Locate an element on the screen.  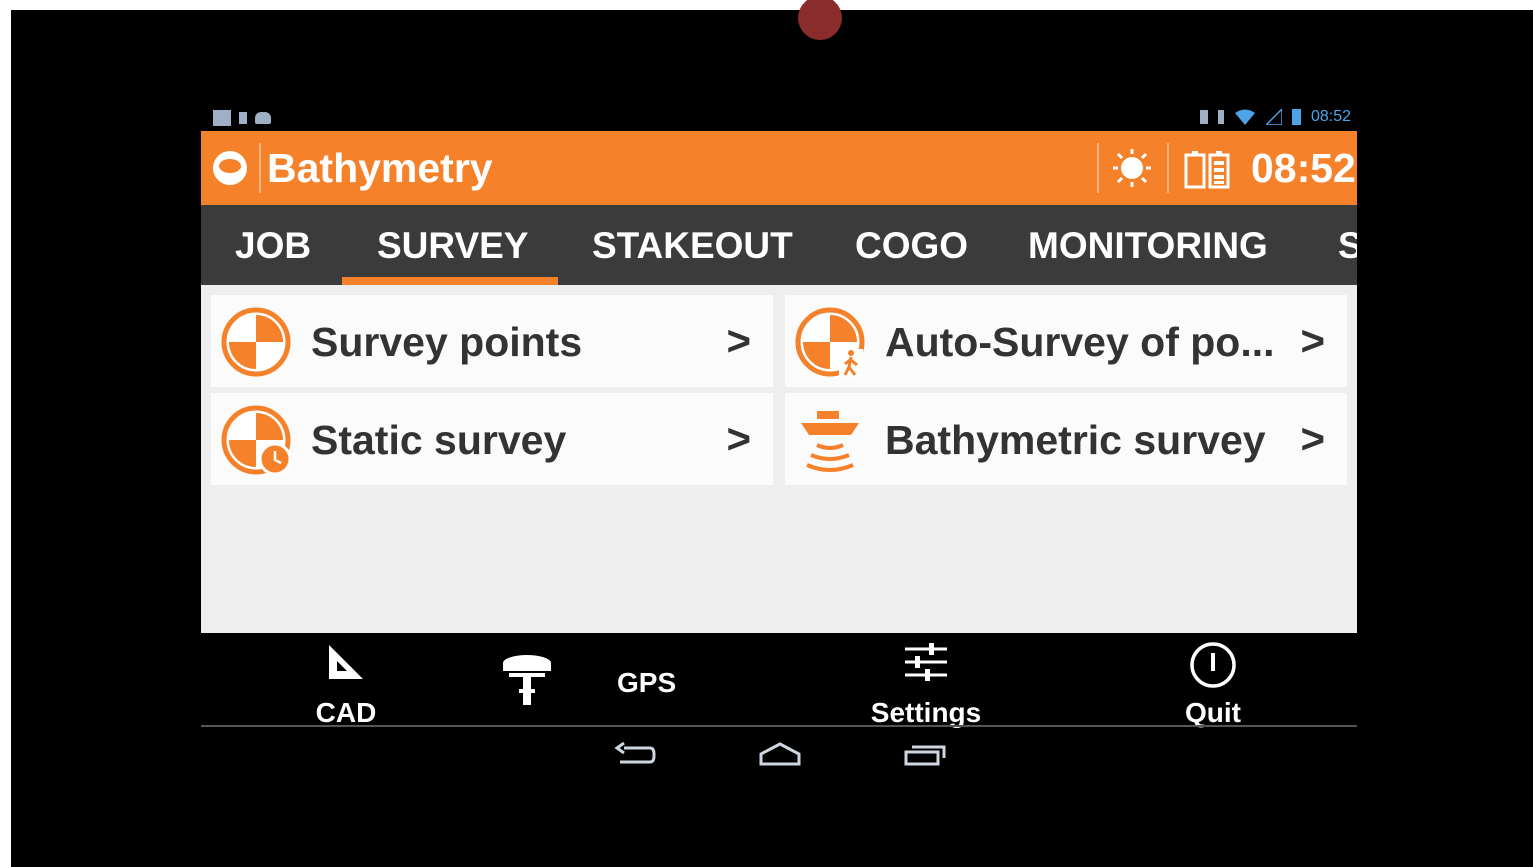
tab-cogo: COGO is located at coordinates (911, 246).